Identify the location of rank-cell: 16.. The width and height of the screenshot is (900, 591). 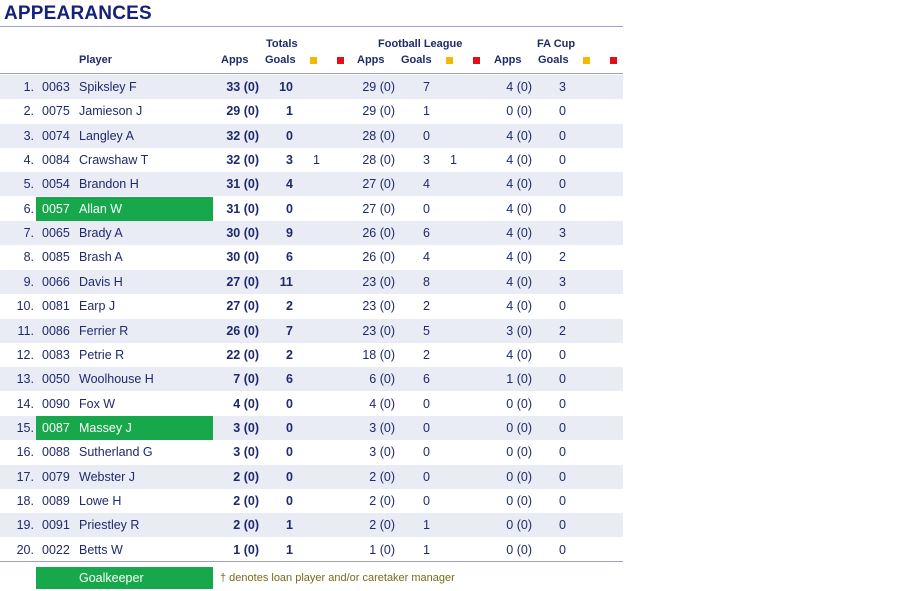
(25, 452).